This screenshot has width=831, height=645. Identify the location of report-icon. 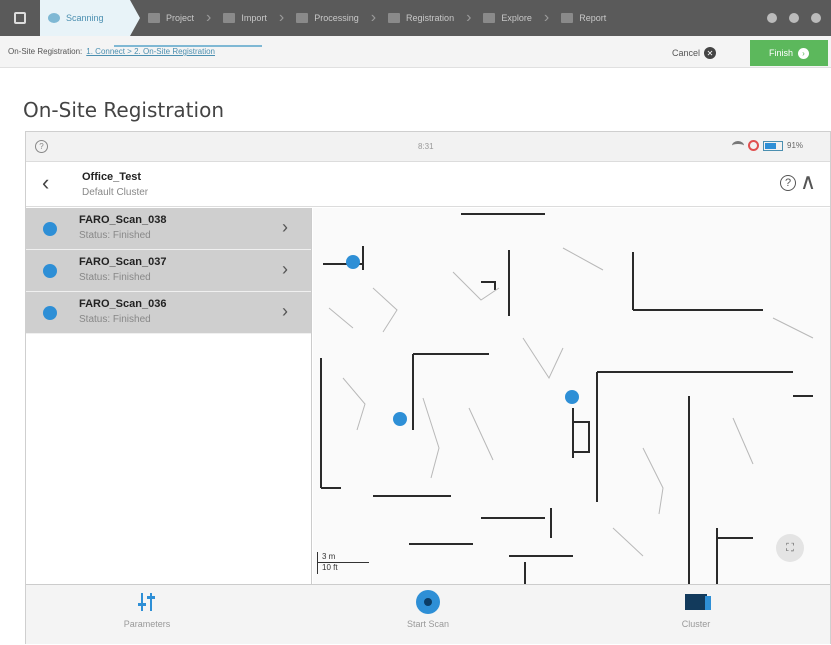
(567, 18).